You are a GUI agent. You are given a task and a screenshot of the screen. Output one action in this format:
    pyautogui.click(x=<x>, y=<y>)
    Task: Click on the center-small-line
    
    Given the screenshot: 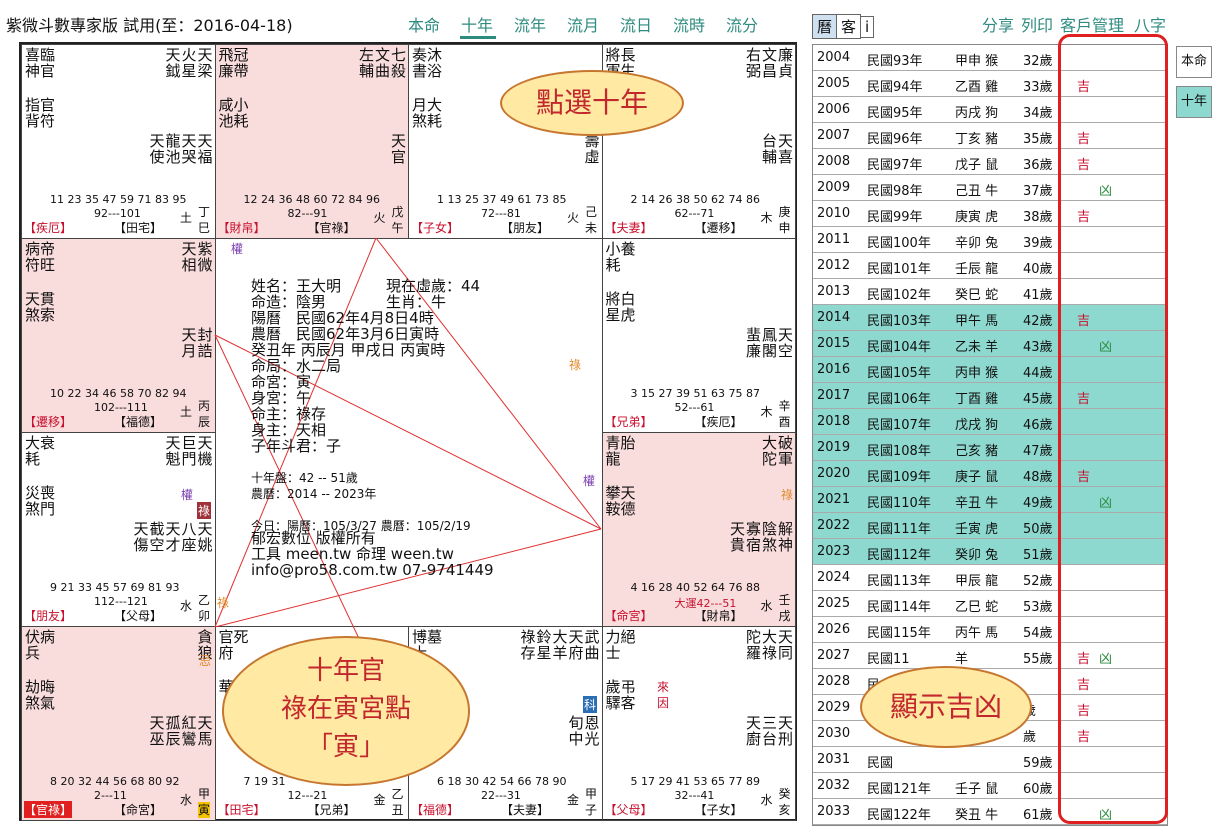 What is the action you would take?
    pyautogui.click(x=361, y=510)
    